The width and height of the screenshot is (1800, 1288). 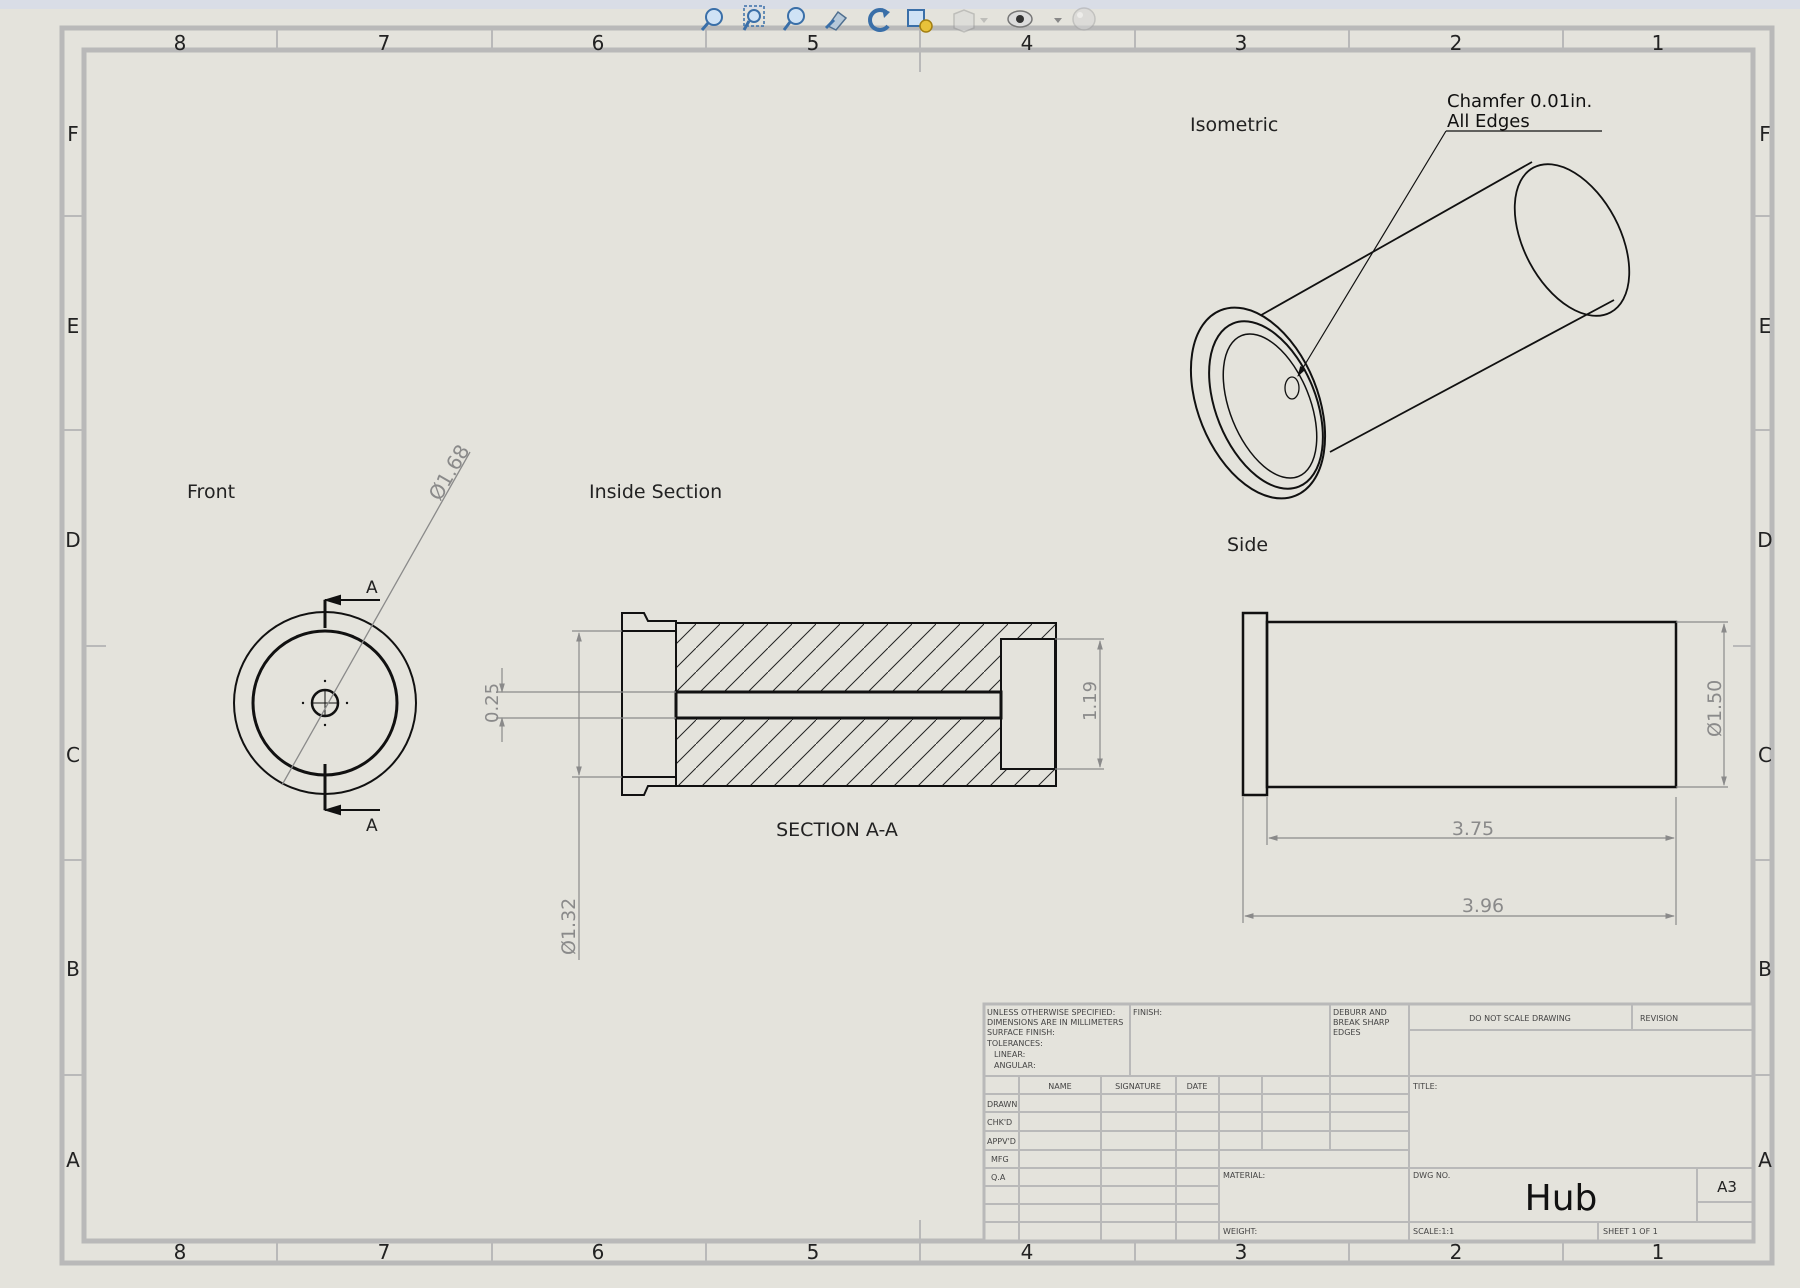 I want to click on section-caption: SECTION A-A, so click(x=837, y=830).